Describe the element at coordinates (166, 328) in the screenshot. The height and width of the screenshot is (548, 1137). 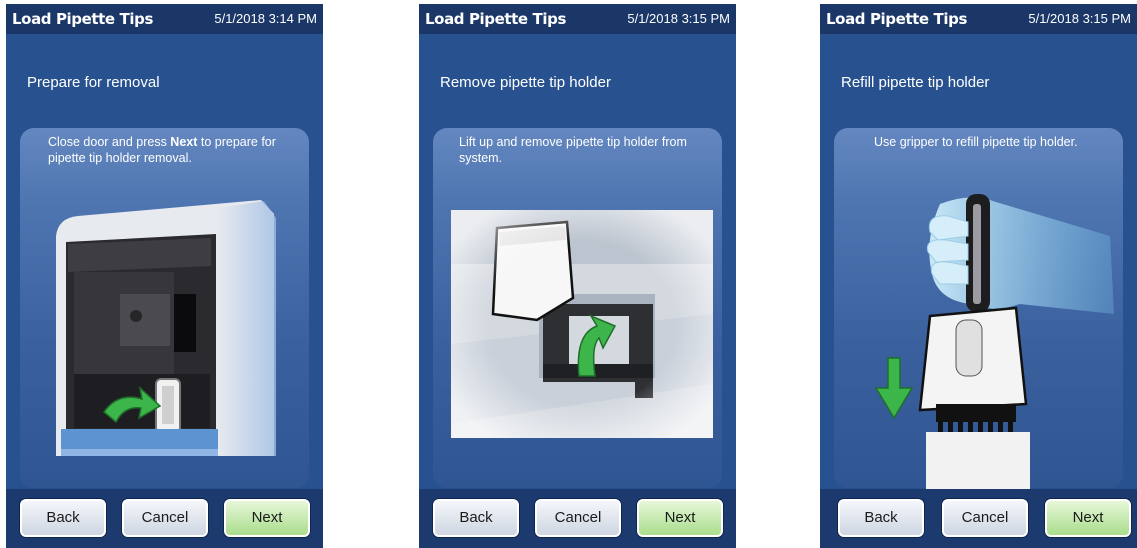
I see `instrument-door-illustration` at that location.